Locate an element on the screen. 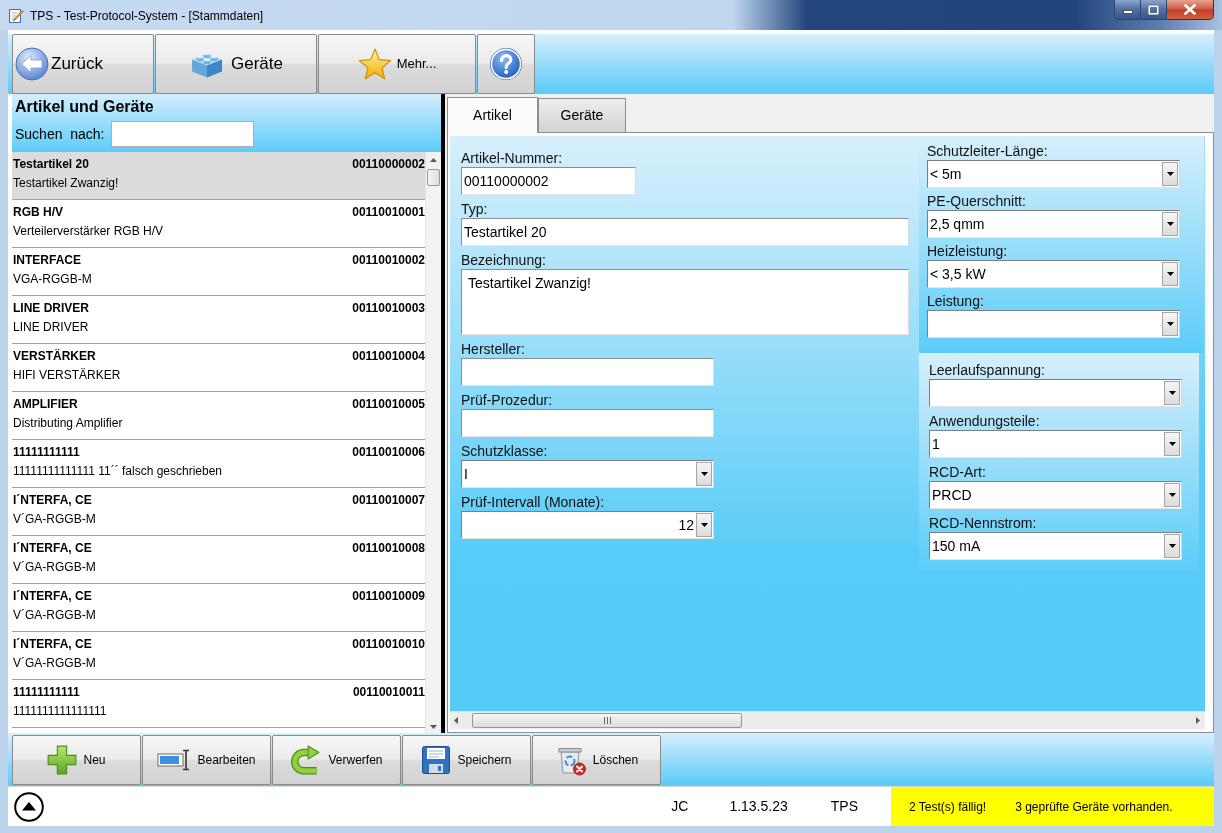 The width and height of the screenshot is (1222, 833). search-label: Suchen nach: is located at coordinates (60, 134).